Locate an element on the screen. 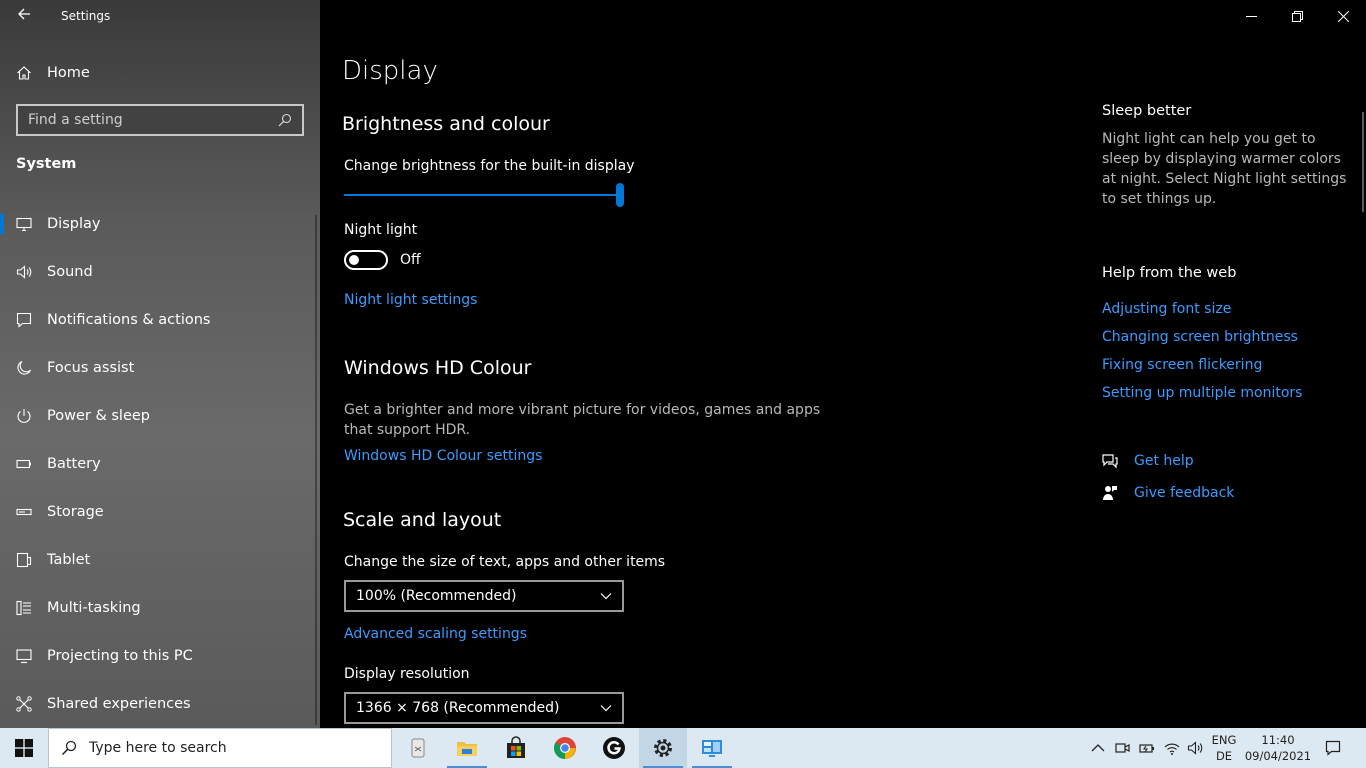 The width and height of the screenshot is (1366, 768). taskbar-search-placeholder: Type here to search is located at coordinates (158, 748).